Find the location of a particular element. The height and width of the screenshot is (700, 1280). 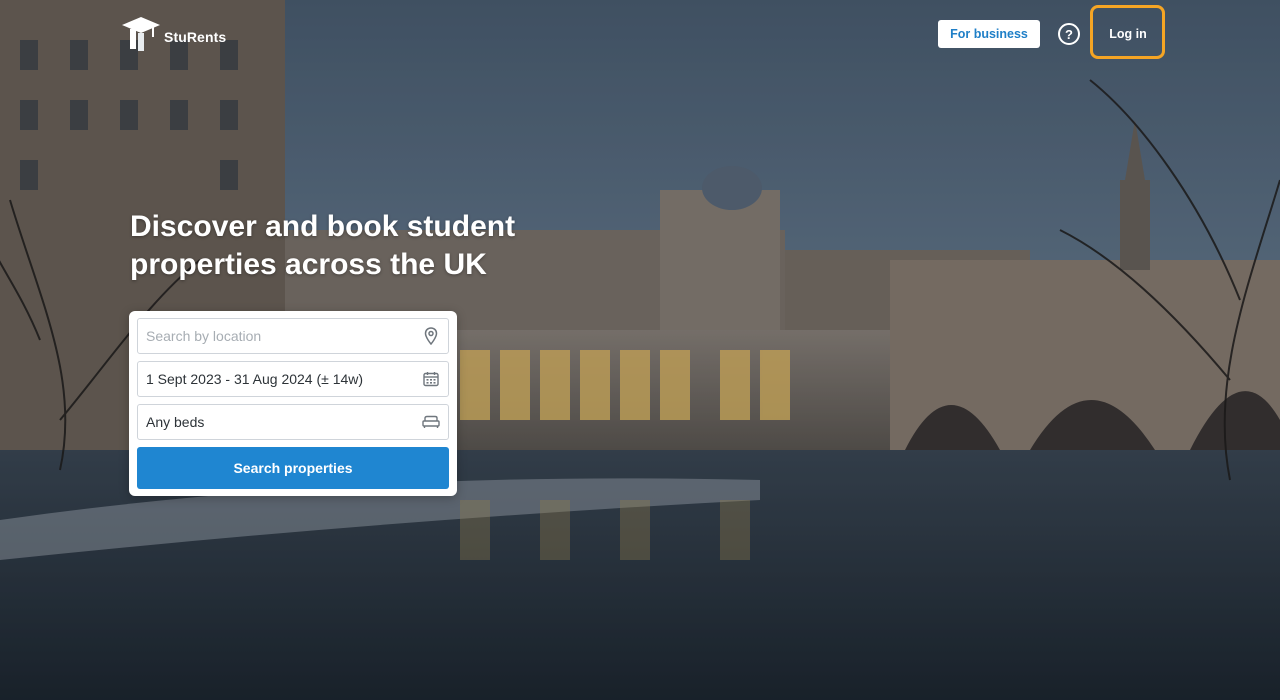

headline-line-2: properties across the UK is located at coordinates (308, 264).